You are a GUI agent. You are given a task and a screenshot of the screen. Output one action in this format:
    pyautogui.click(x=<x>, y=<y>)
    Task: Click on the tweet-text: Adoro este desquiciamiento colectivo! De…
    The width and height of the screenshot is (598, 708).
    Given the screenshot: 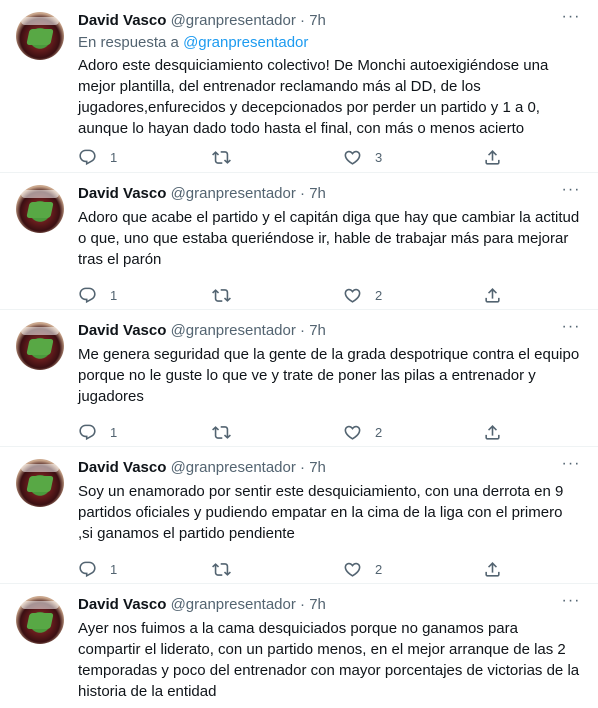 What is the action you would take?
    pyautogui.click(x=313, y=97)
    